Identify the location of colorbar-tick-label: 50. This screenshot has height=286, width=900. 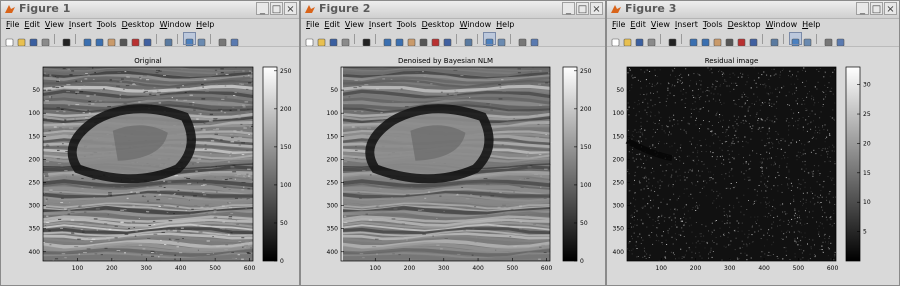
(584, 223).